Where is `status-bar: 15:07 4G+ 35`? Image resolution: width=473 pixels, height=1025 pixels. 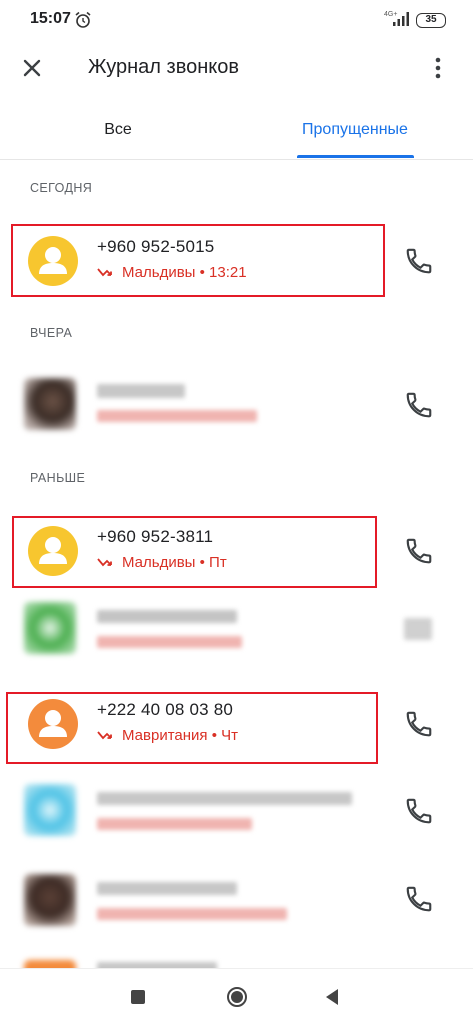 status-bar: 15:07 4G+ 35 is located at coordinates (236, 20).